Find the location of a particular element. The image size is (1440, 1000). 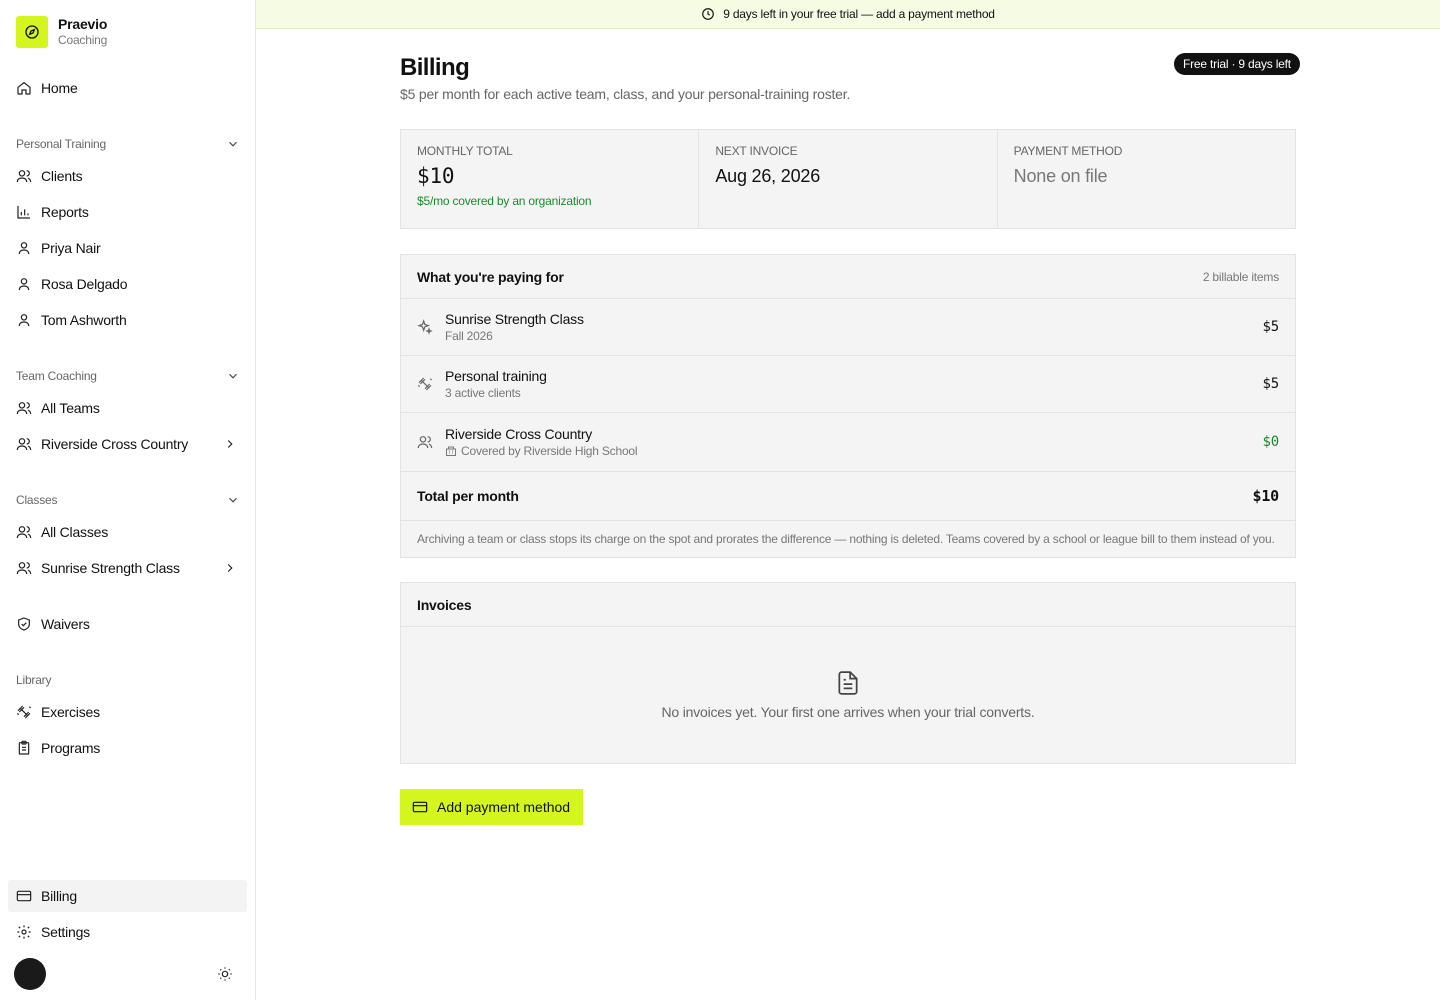

sidebar-item-all-teams: All Teams is located at coordinates (127, 408).